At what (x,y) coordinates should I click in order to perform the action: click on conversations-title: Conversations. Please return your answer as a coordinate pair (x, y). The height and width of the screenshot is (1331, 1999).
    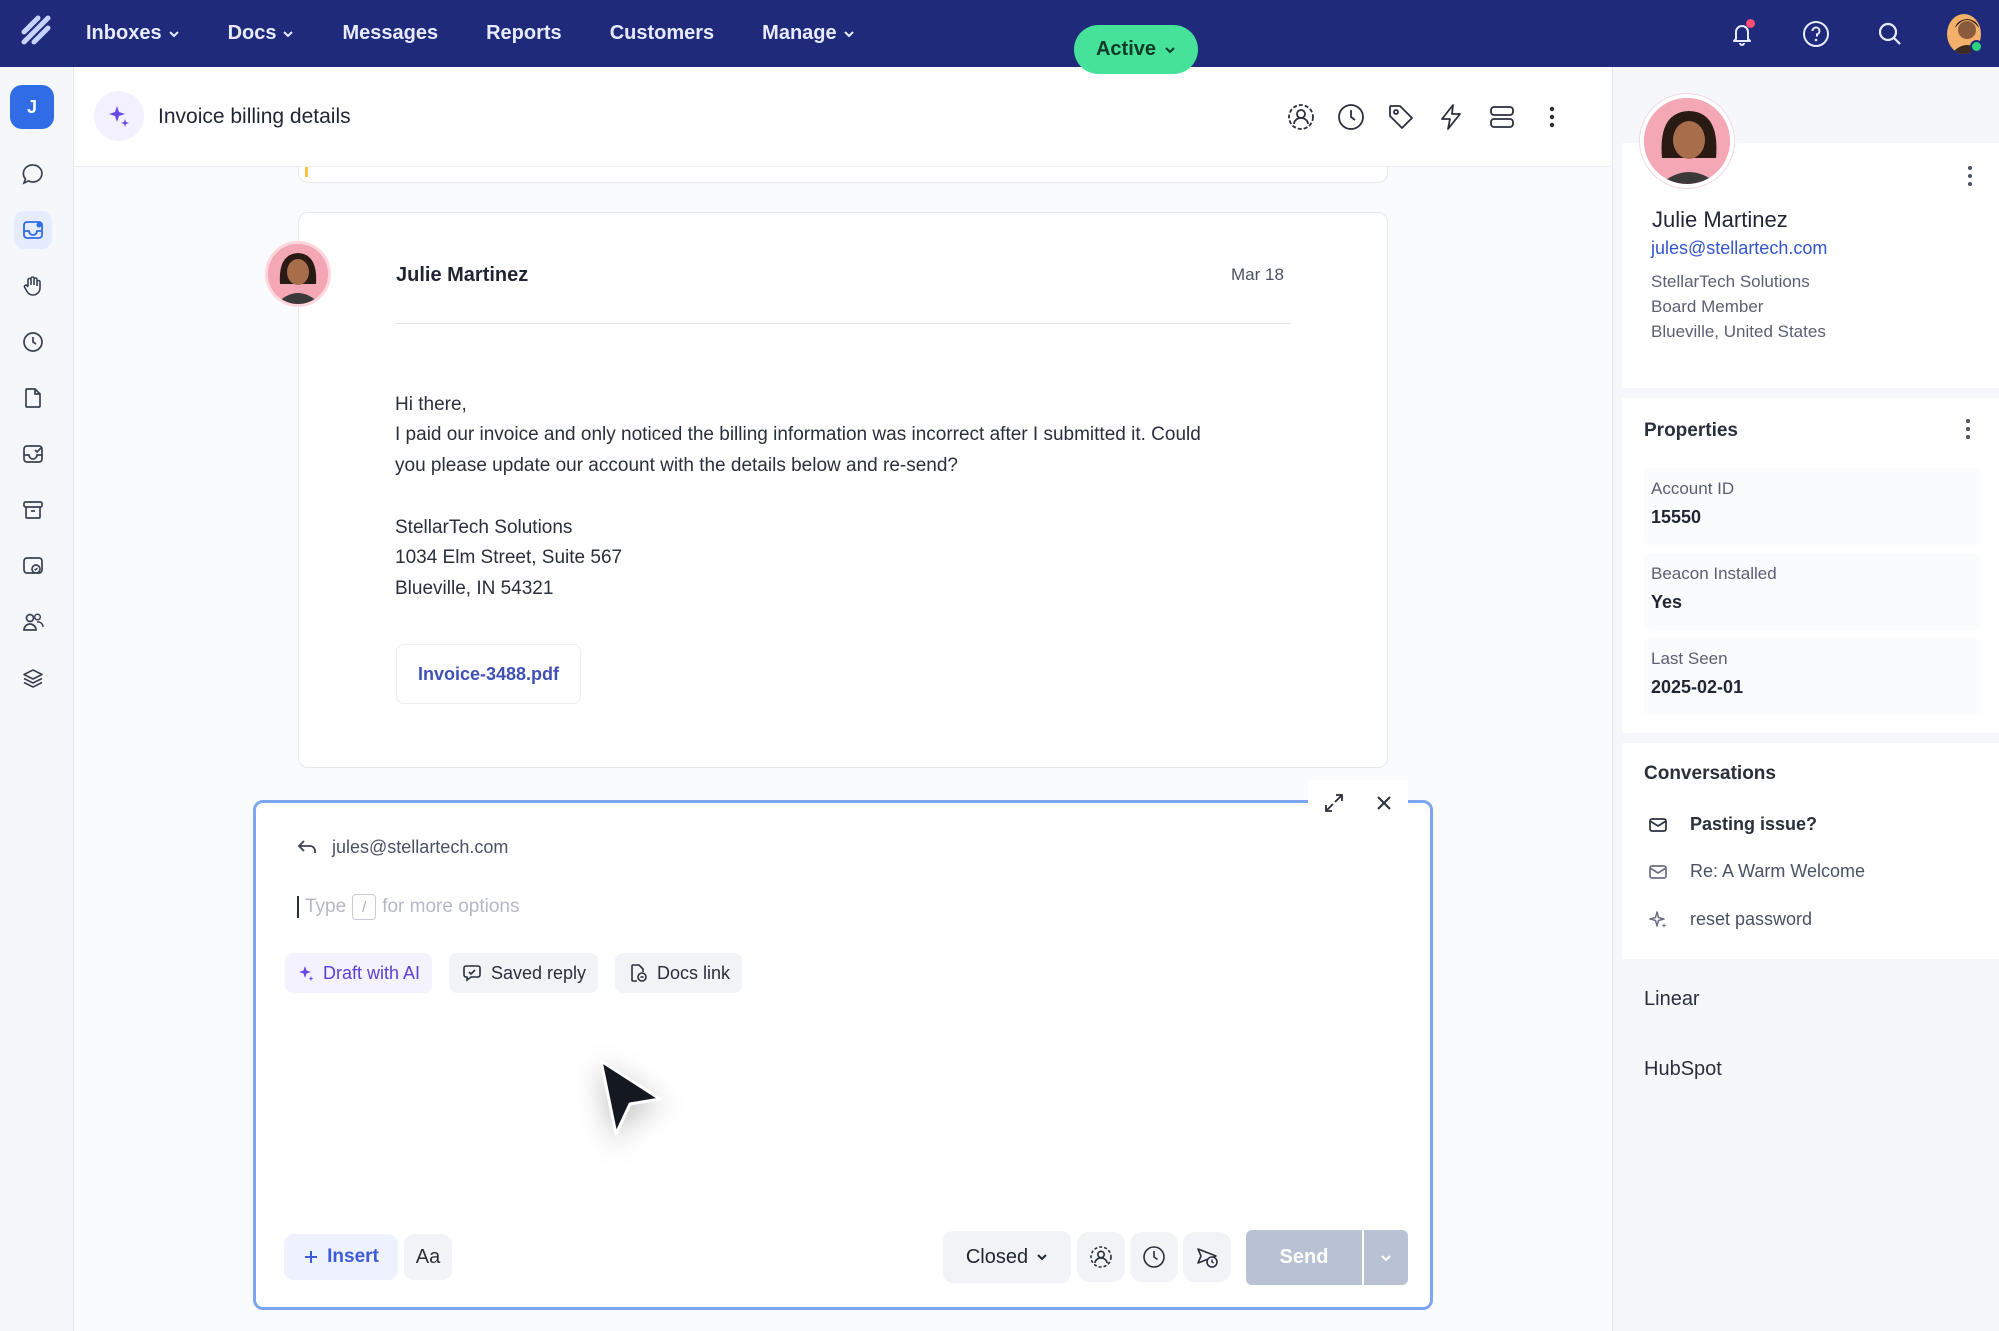
    Looking at the image, I should click on (1710, 773).